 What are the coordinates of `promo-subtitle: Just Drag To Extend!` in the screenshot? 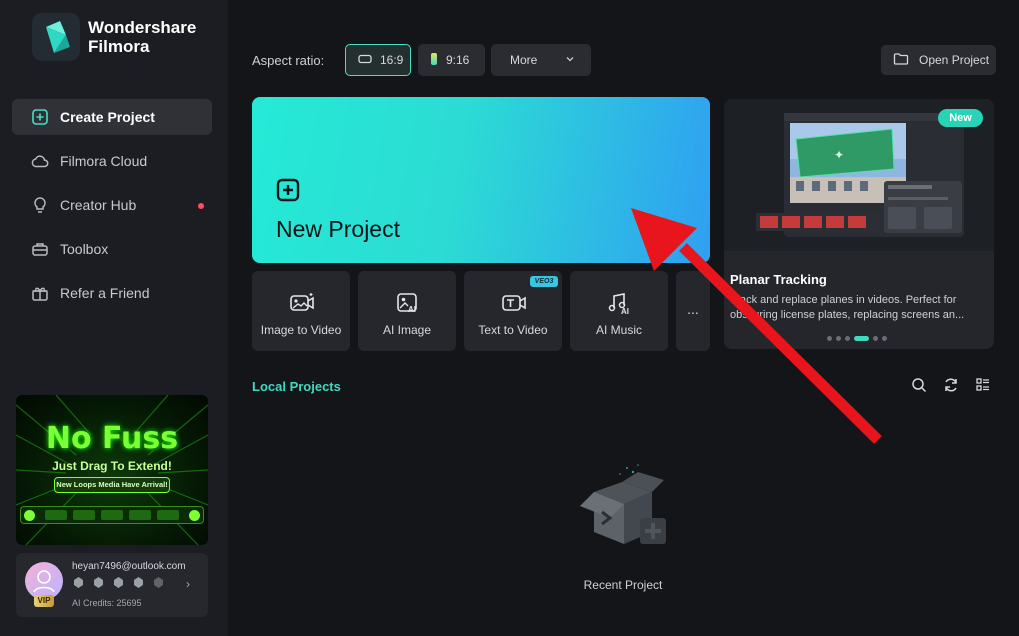 It's located at (112, 466).